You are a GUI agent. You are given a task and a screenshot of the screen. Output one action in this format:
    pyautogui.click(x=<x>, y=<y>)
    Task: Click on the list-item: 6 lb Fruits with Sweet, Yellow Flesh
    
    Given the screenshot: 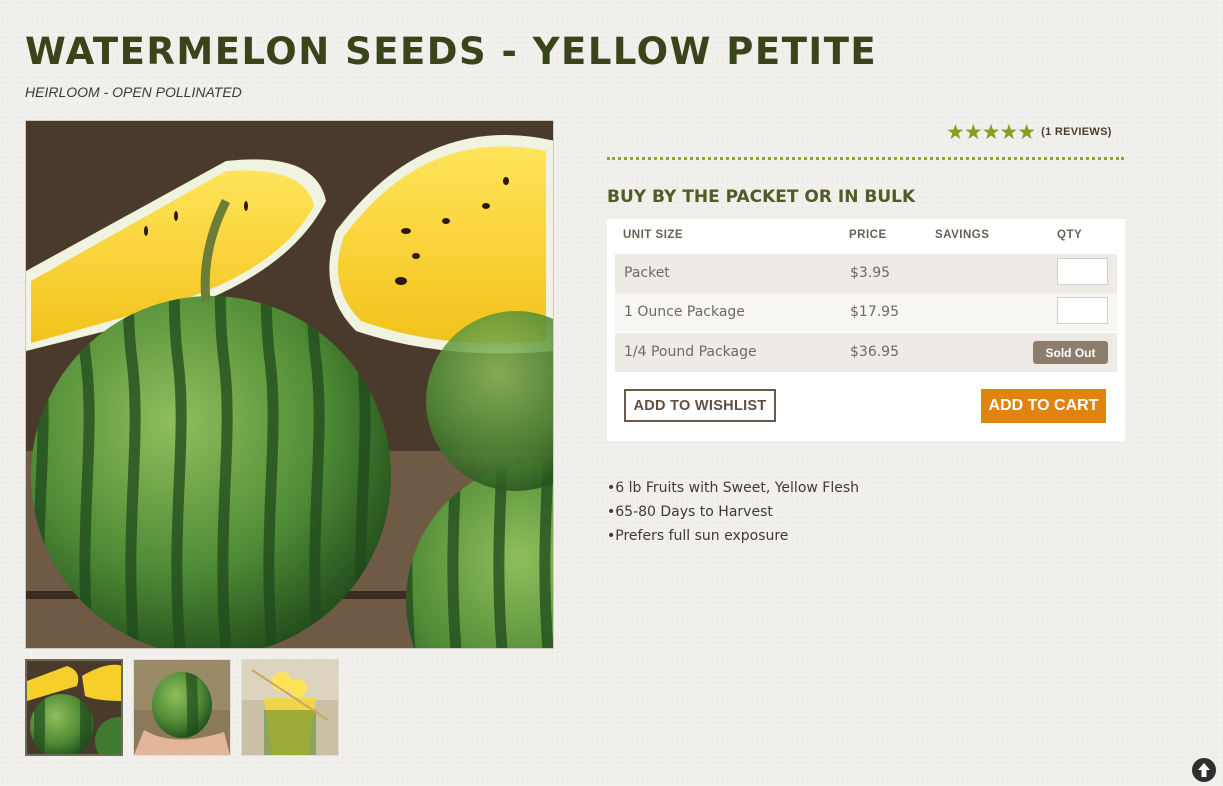 What is the action you would take?
    pyautogui.click(x=733, y=490)
    